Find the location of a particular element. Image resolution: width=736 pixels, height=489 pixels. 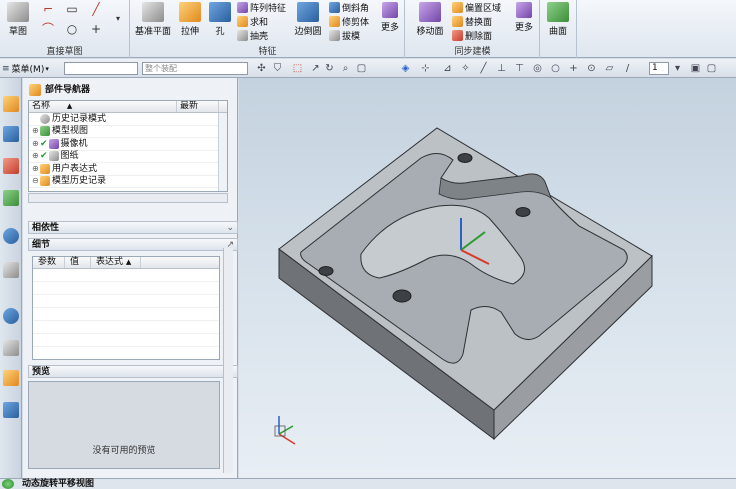

profile-tool-icon: ⌐ is located at coordinates (48, 9).